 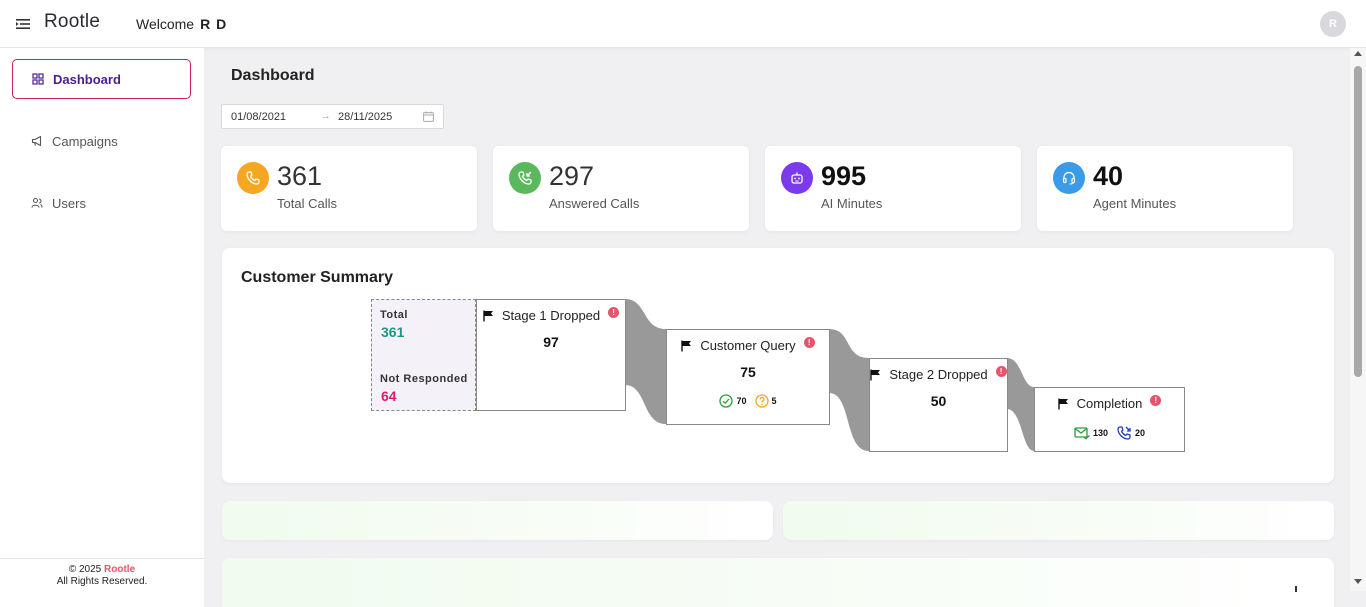 What do you see at coordinates (101, 203) in the screenshot?
I see `sidebar-item-users: Users` at bounding box center [101, 203].